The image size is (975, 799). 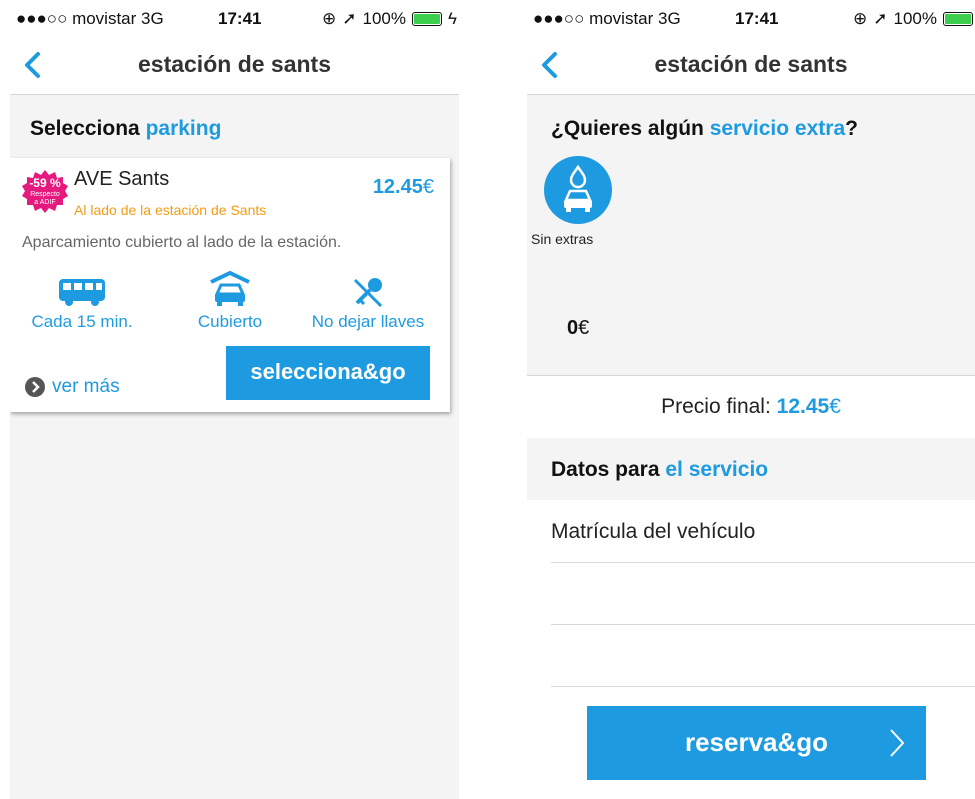 I want to click on service-data-title: Datos para el servicio, so click(x=660, y=469).